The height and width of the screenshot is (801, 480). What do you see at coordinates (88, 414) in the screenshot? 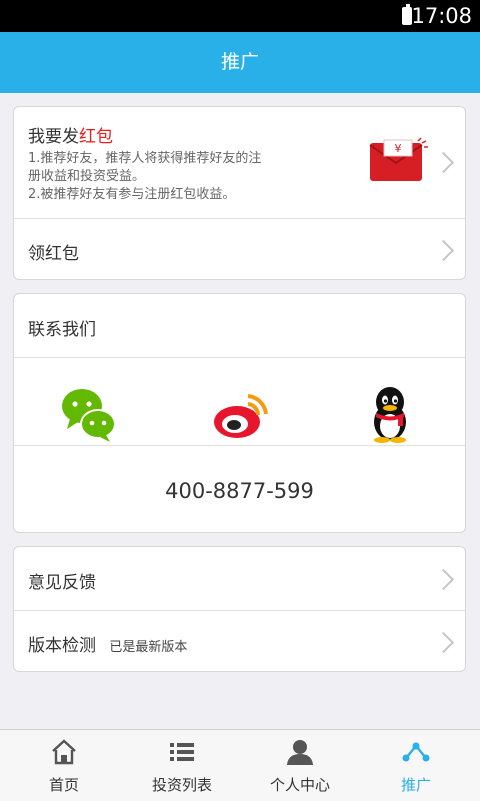
I see `wechat-icon` at bounding box center [88, 414].